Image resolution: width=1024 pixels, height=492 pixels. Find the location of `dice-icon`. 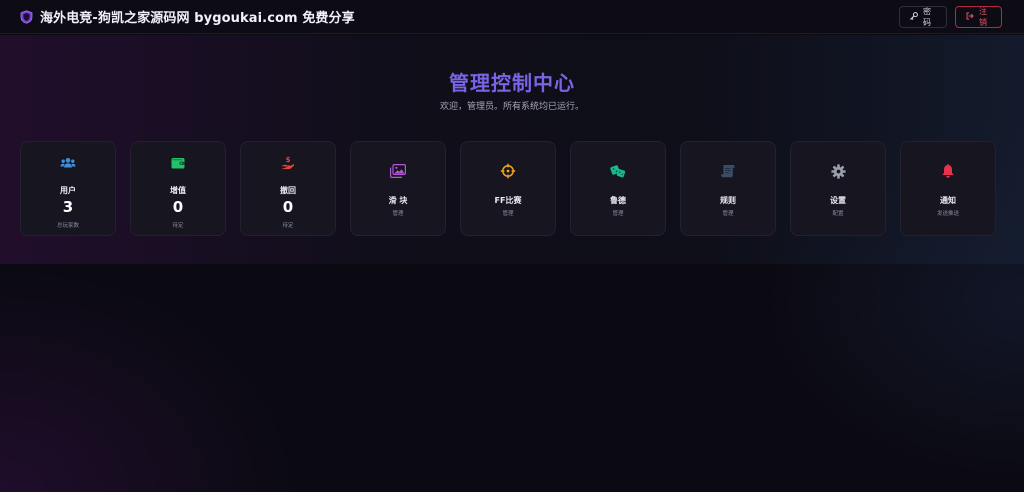

dice-icon is located at coordinates (618, 171).